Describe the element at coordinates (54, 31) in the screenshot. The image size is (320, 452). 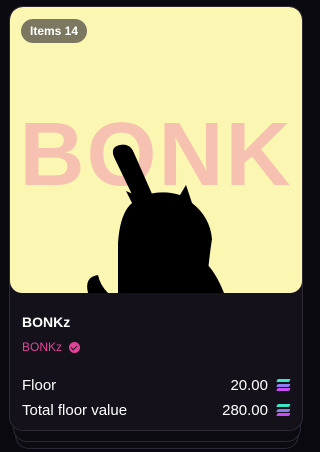
I see `items-count-badge: Items 14` at that location.